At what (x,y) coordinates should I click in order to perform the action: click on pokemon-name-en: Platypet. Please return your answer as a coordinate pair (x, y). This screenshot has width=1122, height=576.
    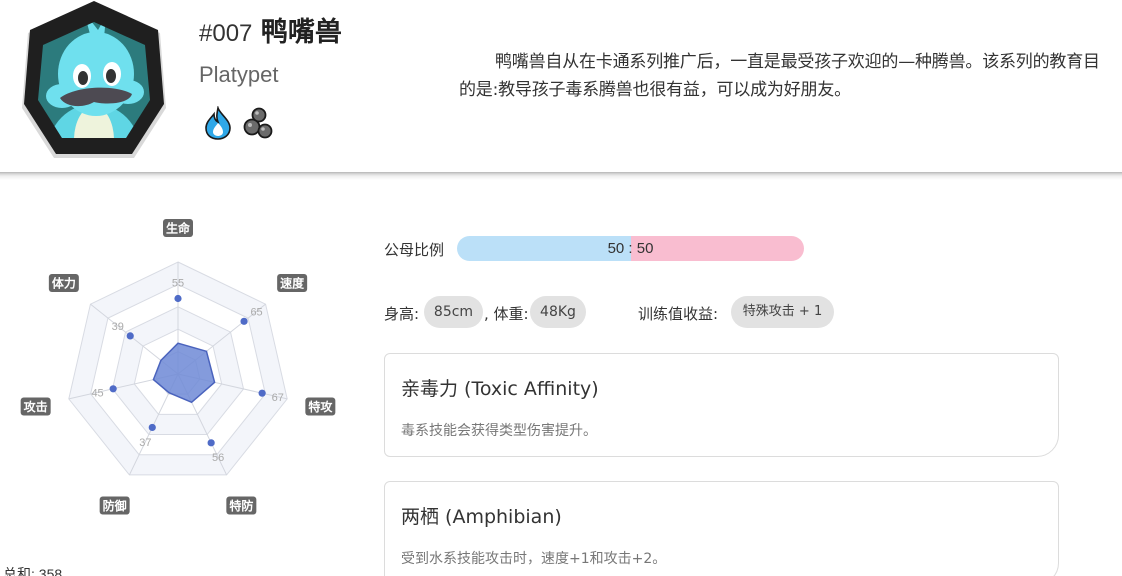
    Looking at the image, I should click on (239, 74).